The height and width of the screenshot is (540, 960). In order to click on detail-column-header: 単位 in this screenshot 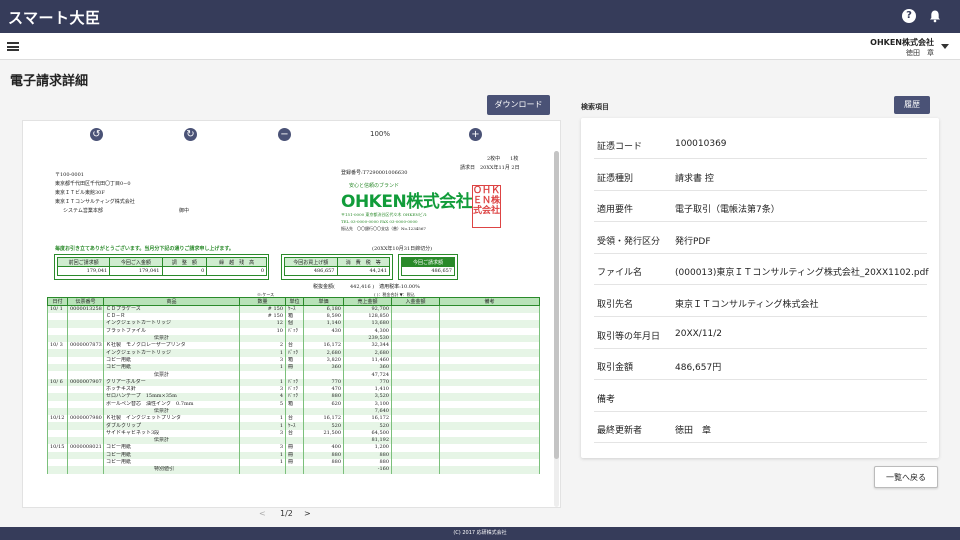, I will do `click(294, 301)`.